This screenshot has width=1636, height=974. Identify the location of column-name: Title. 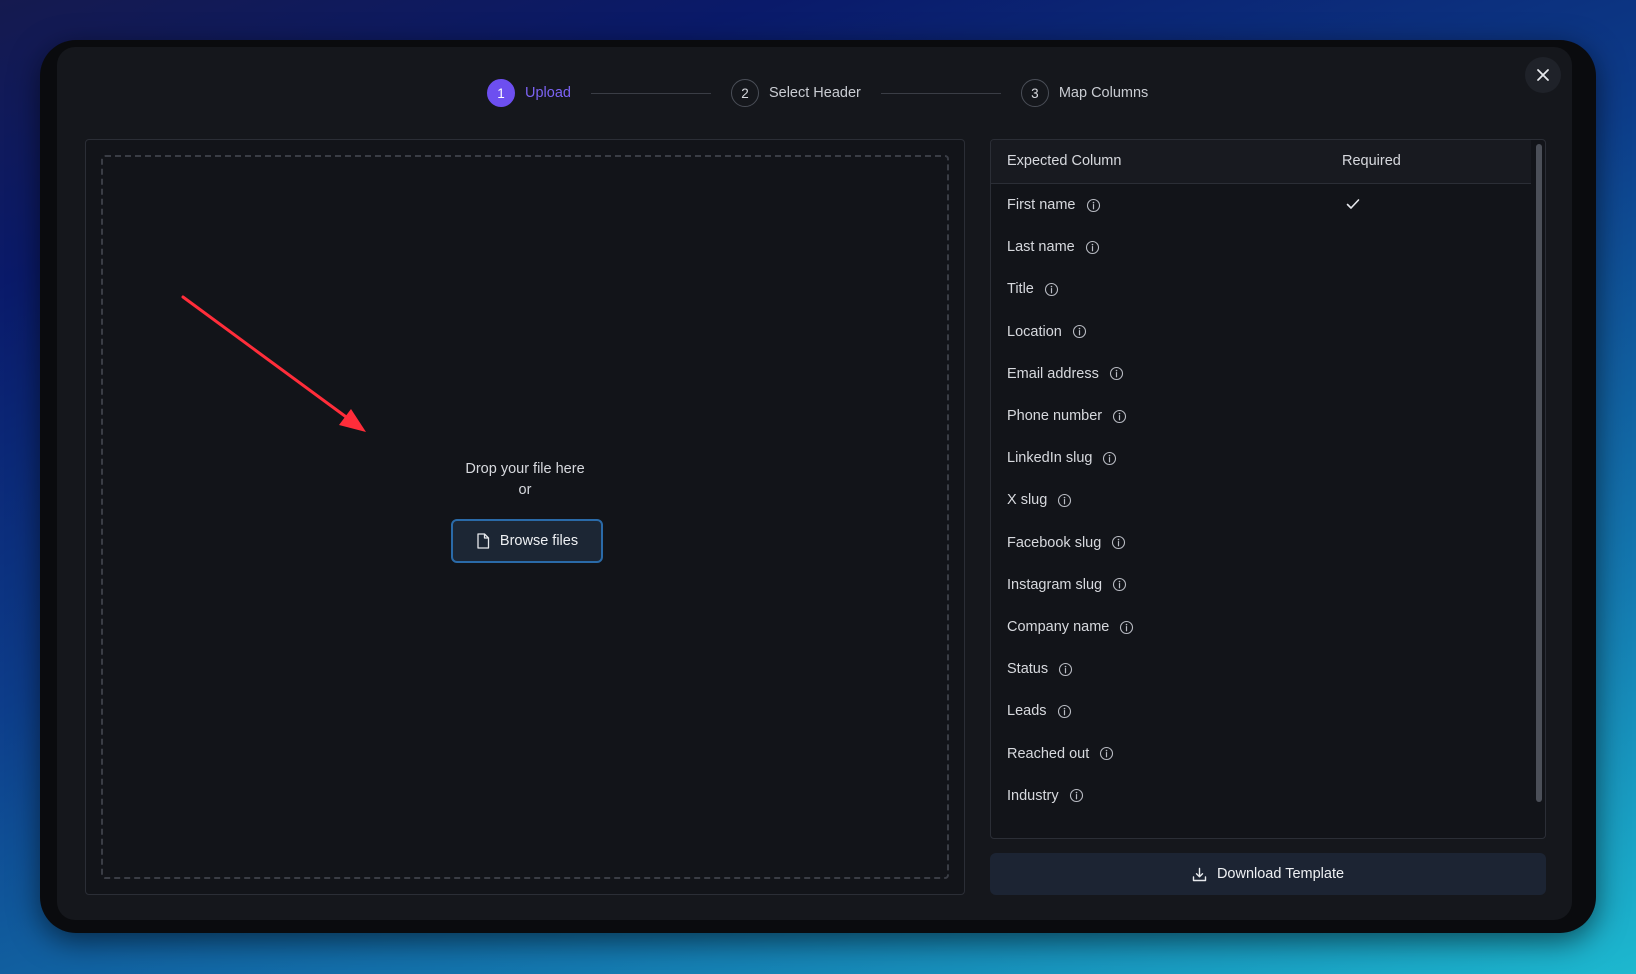
(1020, 289).